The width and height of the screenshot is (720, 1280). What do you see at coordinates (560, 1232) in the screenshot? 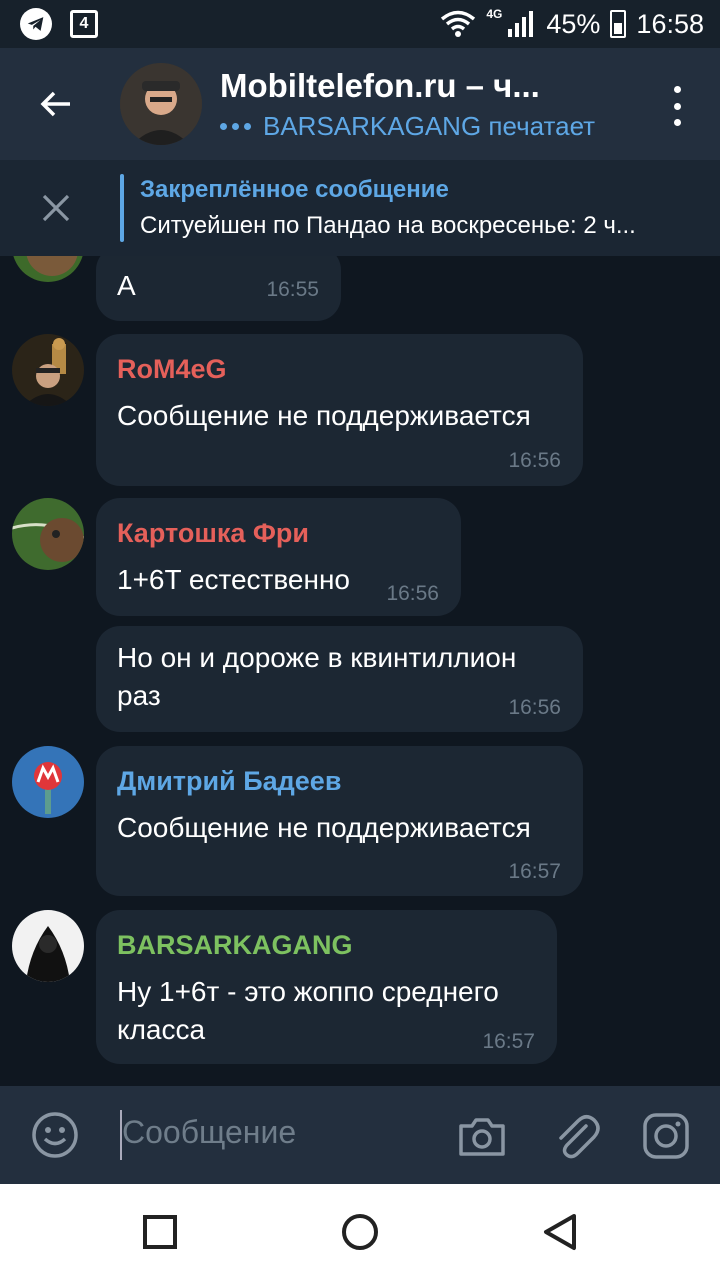
I see `back-nav-icon` at bounding box center [560, 1232].